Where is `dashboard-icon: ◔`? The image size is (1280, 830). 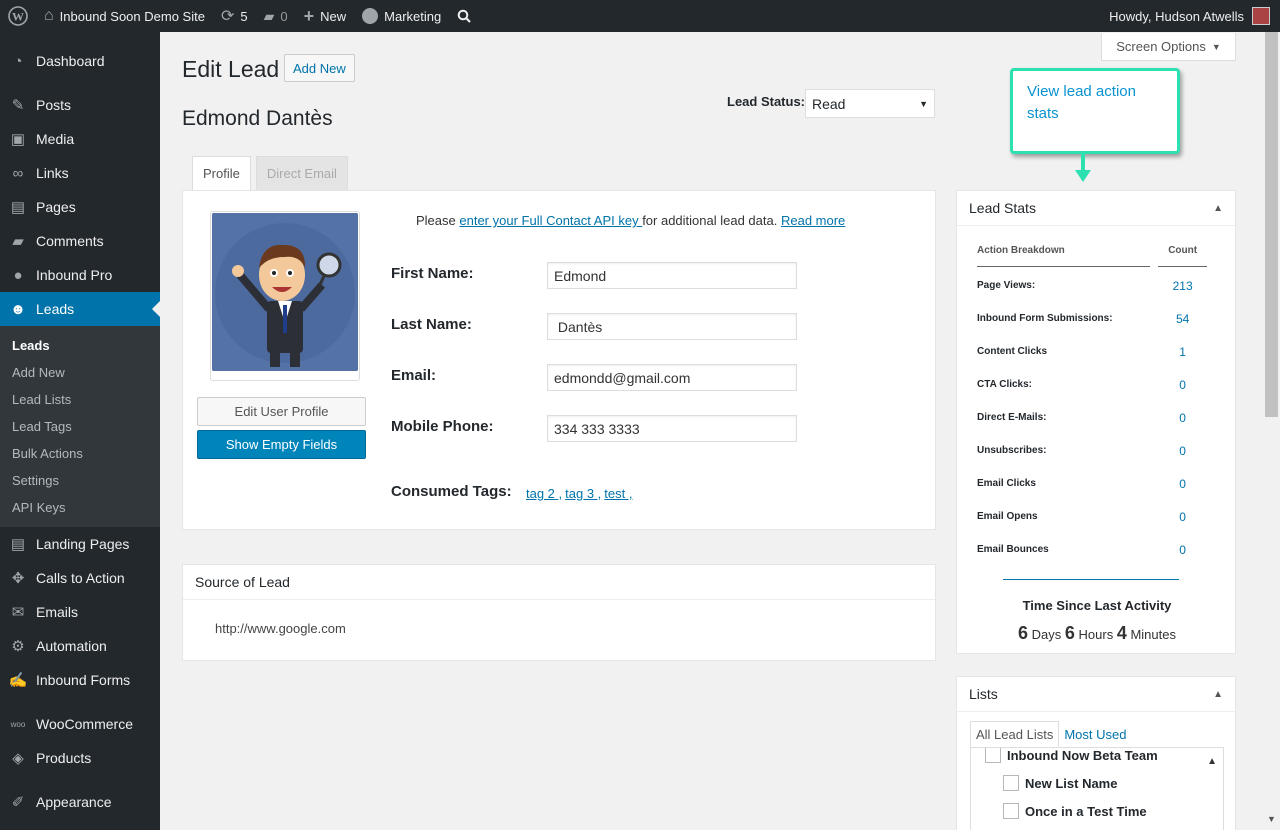
dashboard-icon: ◔ is located at coordinates (18, 61).